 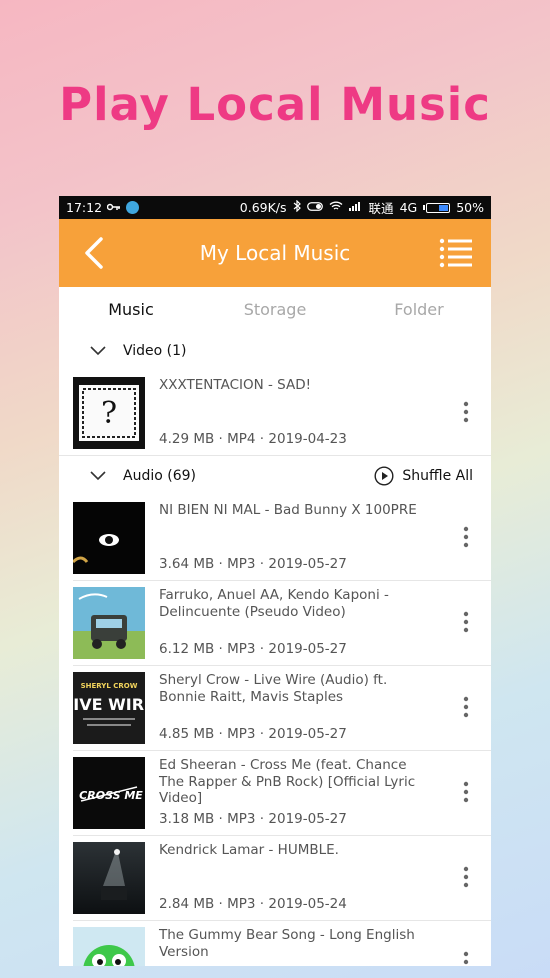 What do you see at coordinates (84, 207) in the screenshot?
I see `status-time: 17:12` at bounding box center [84, 207].